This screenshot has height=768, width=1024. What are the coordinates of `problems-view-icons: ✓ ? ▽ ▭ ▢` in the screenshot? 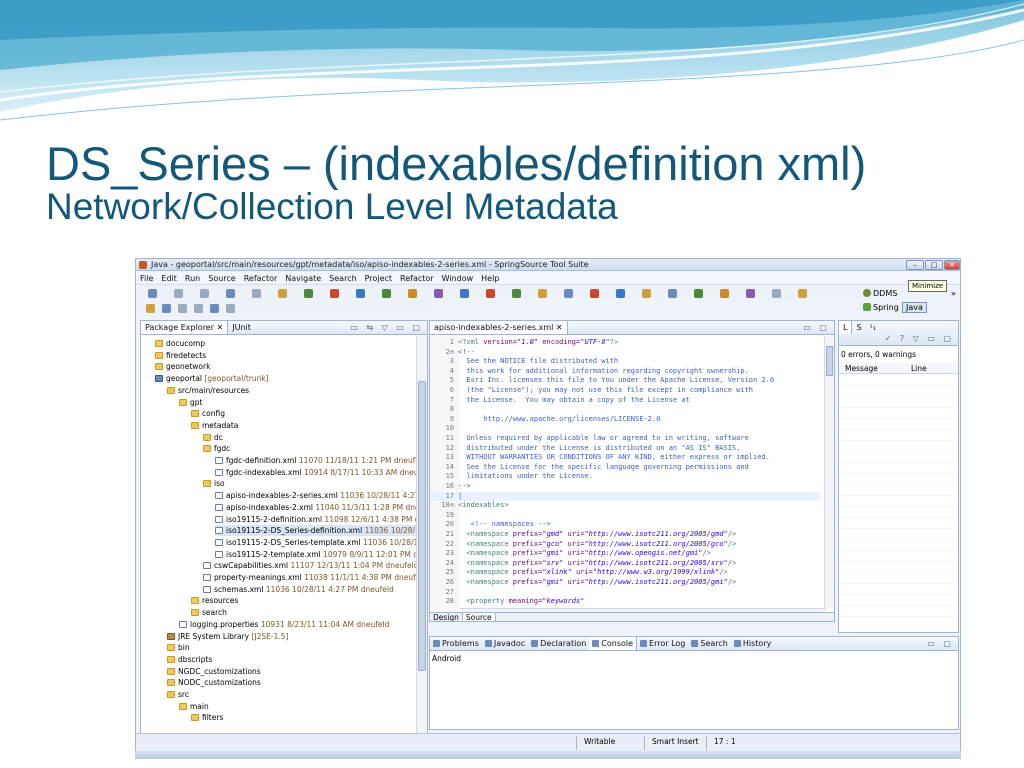 It's located at (919, 338).